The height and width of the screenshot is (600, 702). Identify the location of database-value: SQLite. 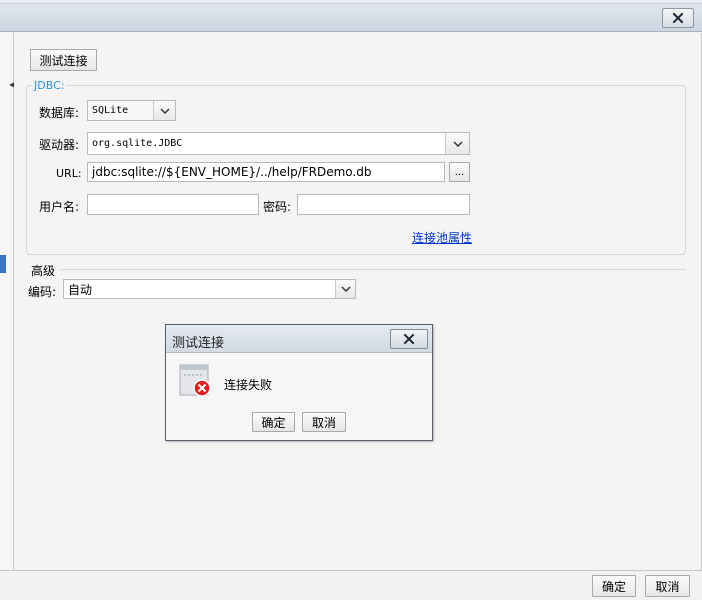
(110, 110).